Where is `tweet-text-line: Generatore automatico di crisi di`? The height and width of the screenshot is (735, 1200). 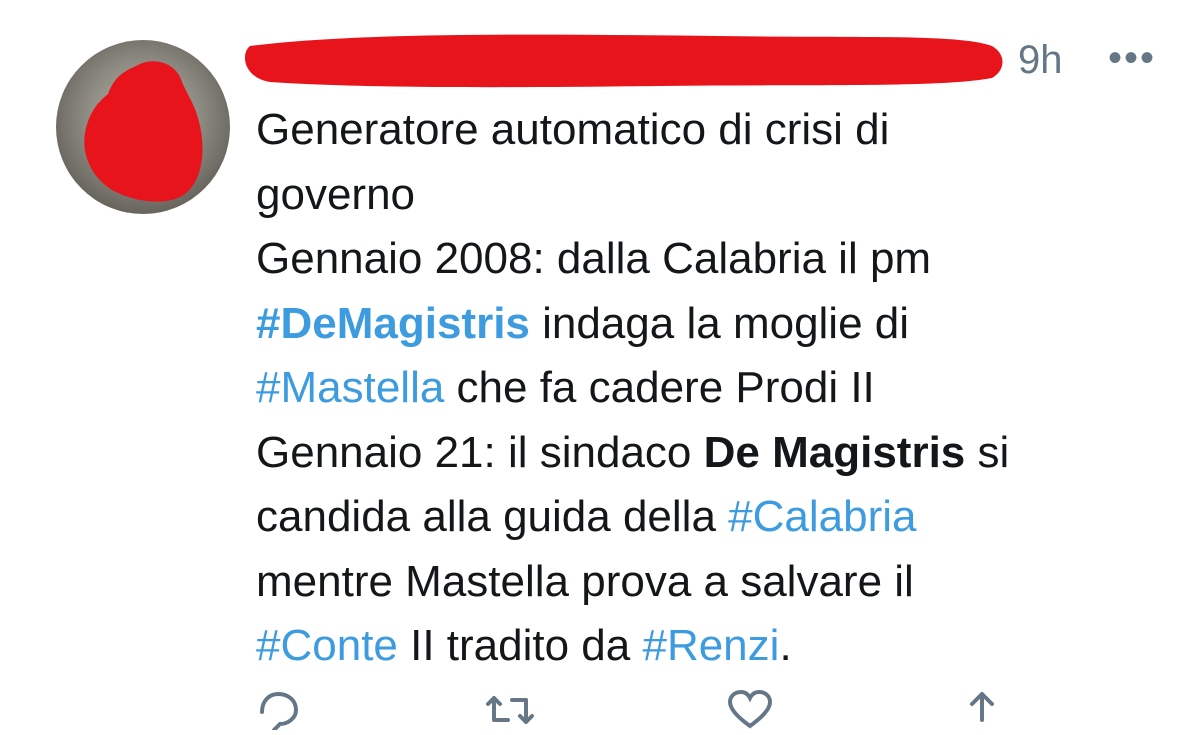 tweet-text-line: Generatore automatico di crisi di is located at coordinates (716, 130).